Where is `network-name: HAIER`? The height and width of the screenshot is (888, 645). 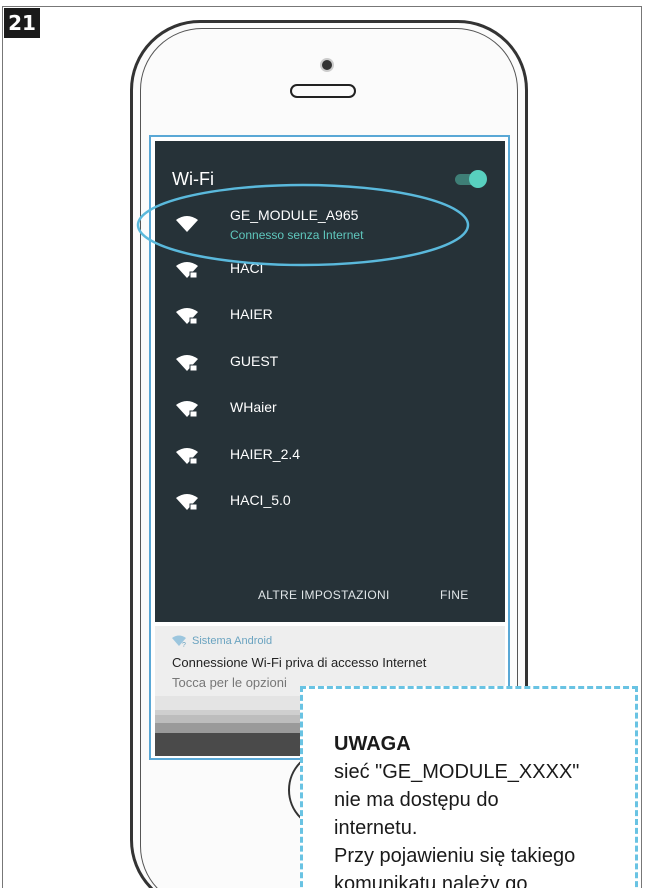
network-name: HAIER is located at coordinates (251, 314).